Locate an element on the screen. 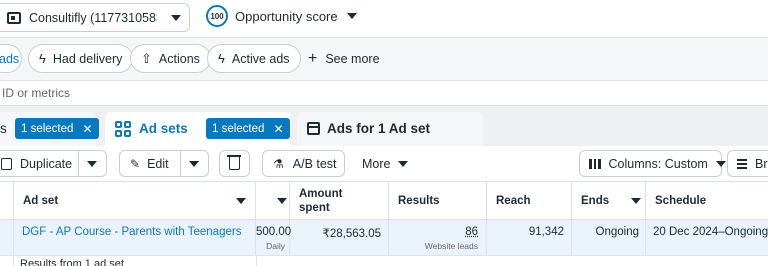  chip-label: ads is located at coordinates (10, 58).